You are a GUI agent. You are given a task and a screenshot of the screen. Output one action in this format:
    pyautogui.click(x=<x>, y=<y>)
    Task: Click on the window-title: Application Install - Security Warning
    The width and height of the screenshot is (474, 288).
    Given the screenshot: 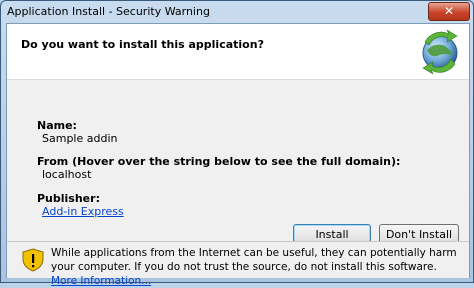 What is the action you would take?
    pyautogui.click(x=108, y=11)
    